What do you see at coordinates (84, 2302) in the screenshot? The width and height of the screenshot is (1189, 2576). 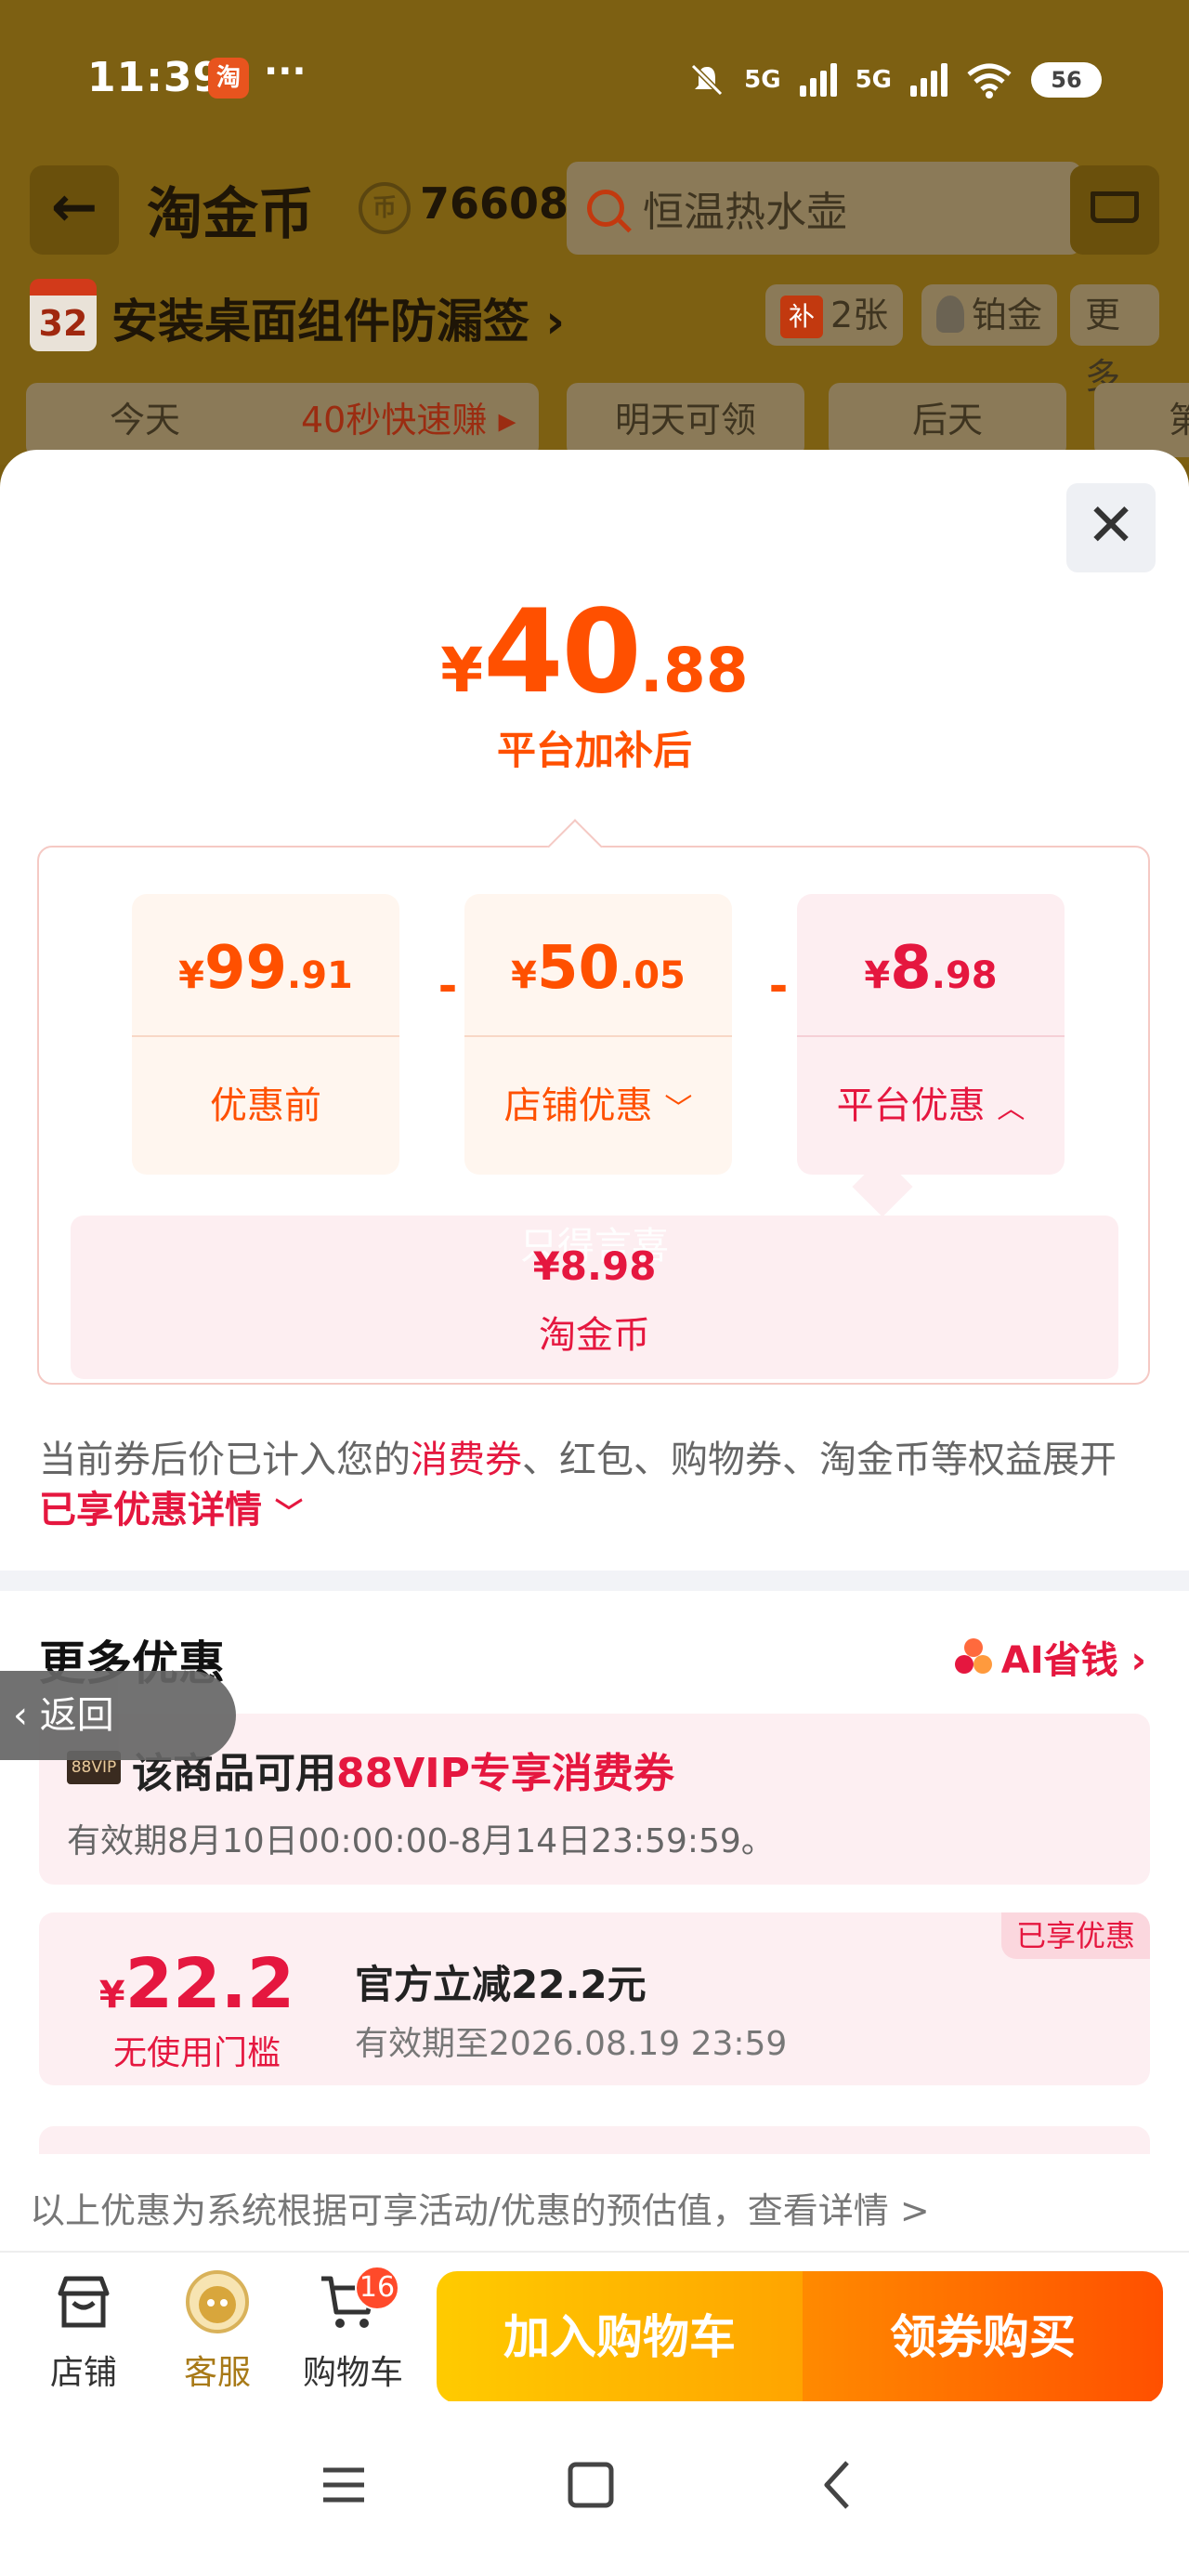 I see `store-icon` at bounding box center [84, 2302].